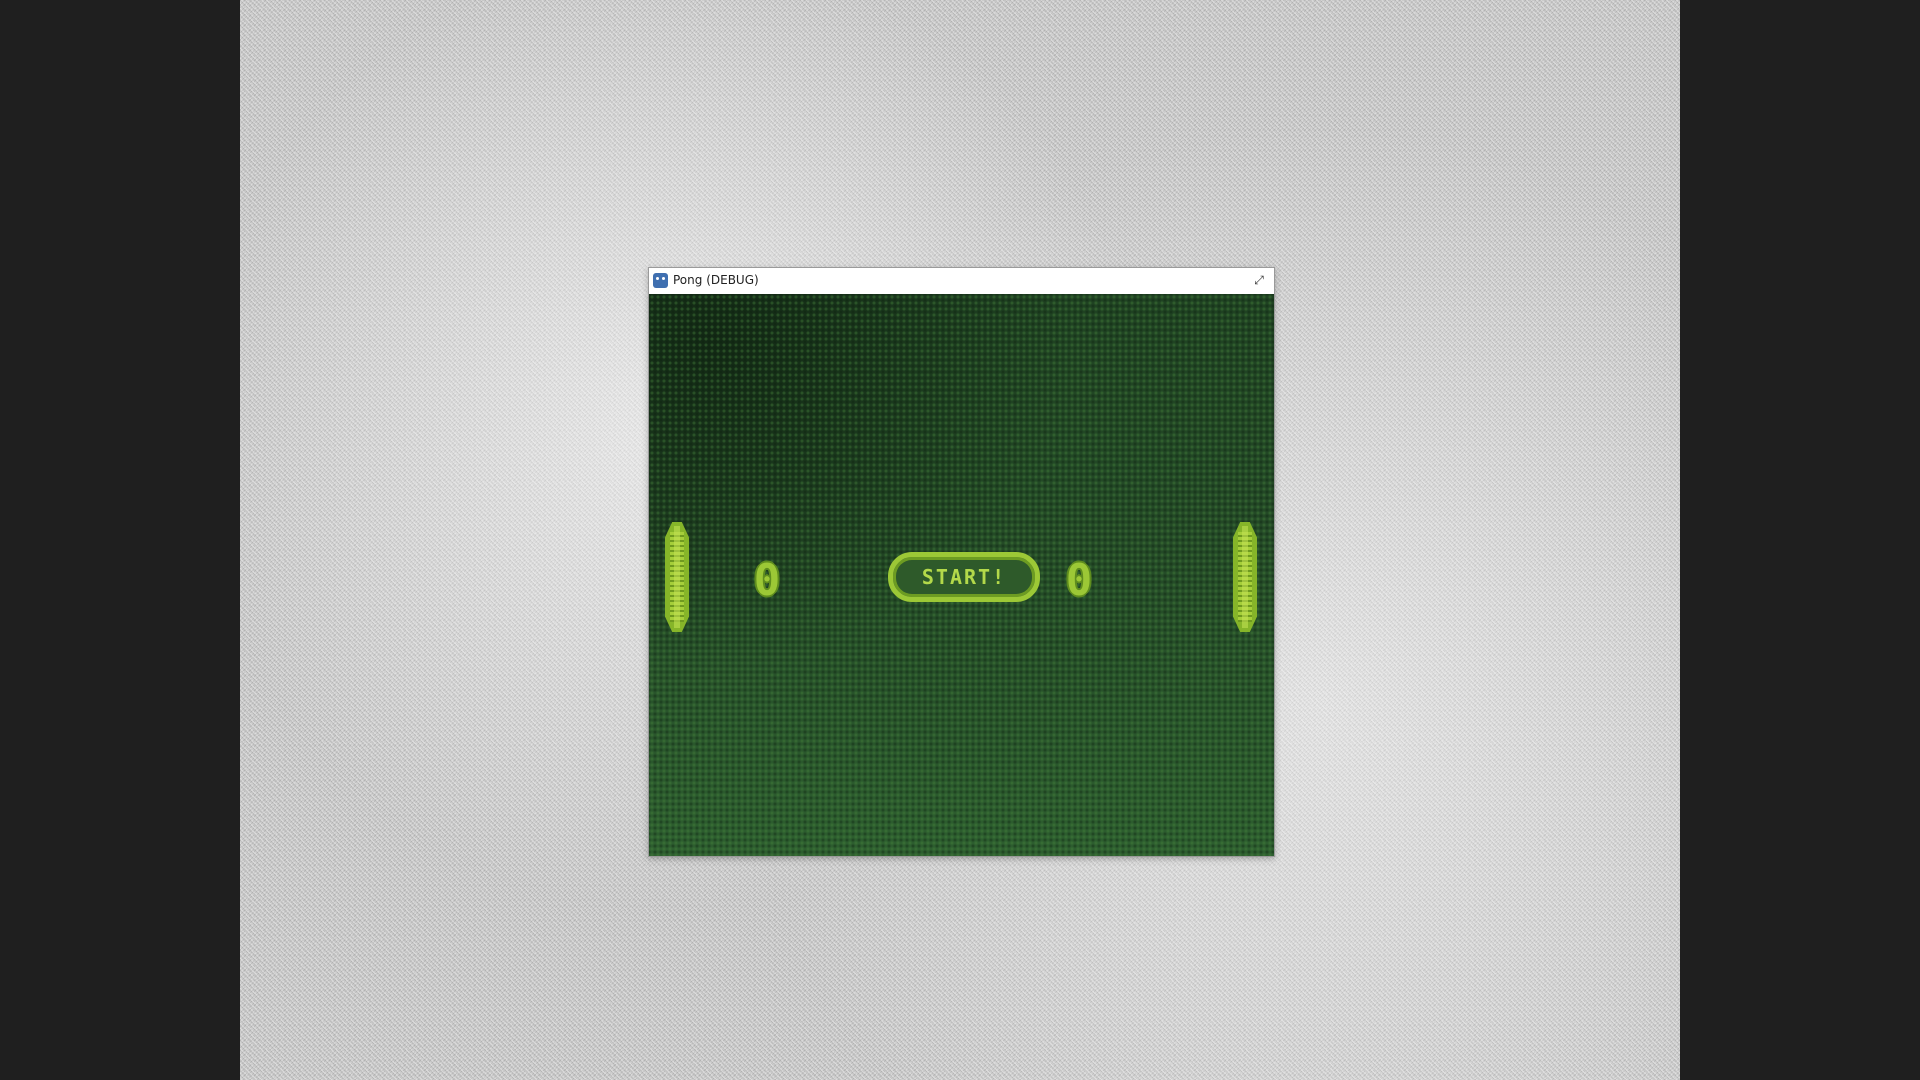  I want to click on start-button: START!, so click(964, 577).